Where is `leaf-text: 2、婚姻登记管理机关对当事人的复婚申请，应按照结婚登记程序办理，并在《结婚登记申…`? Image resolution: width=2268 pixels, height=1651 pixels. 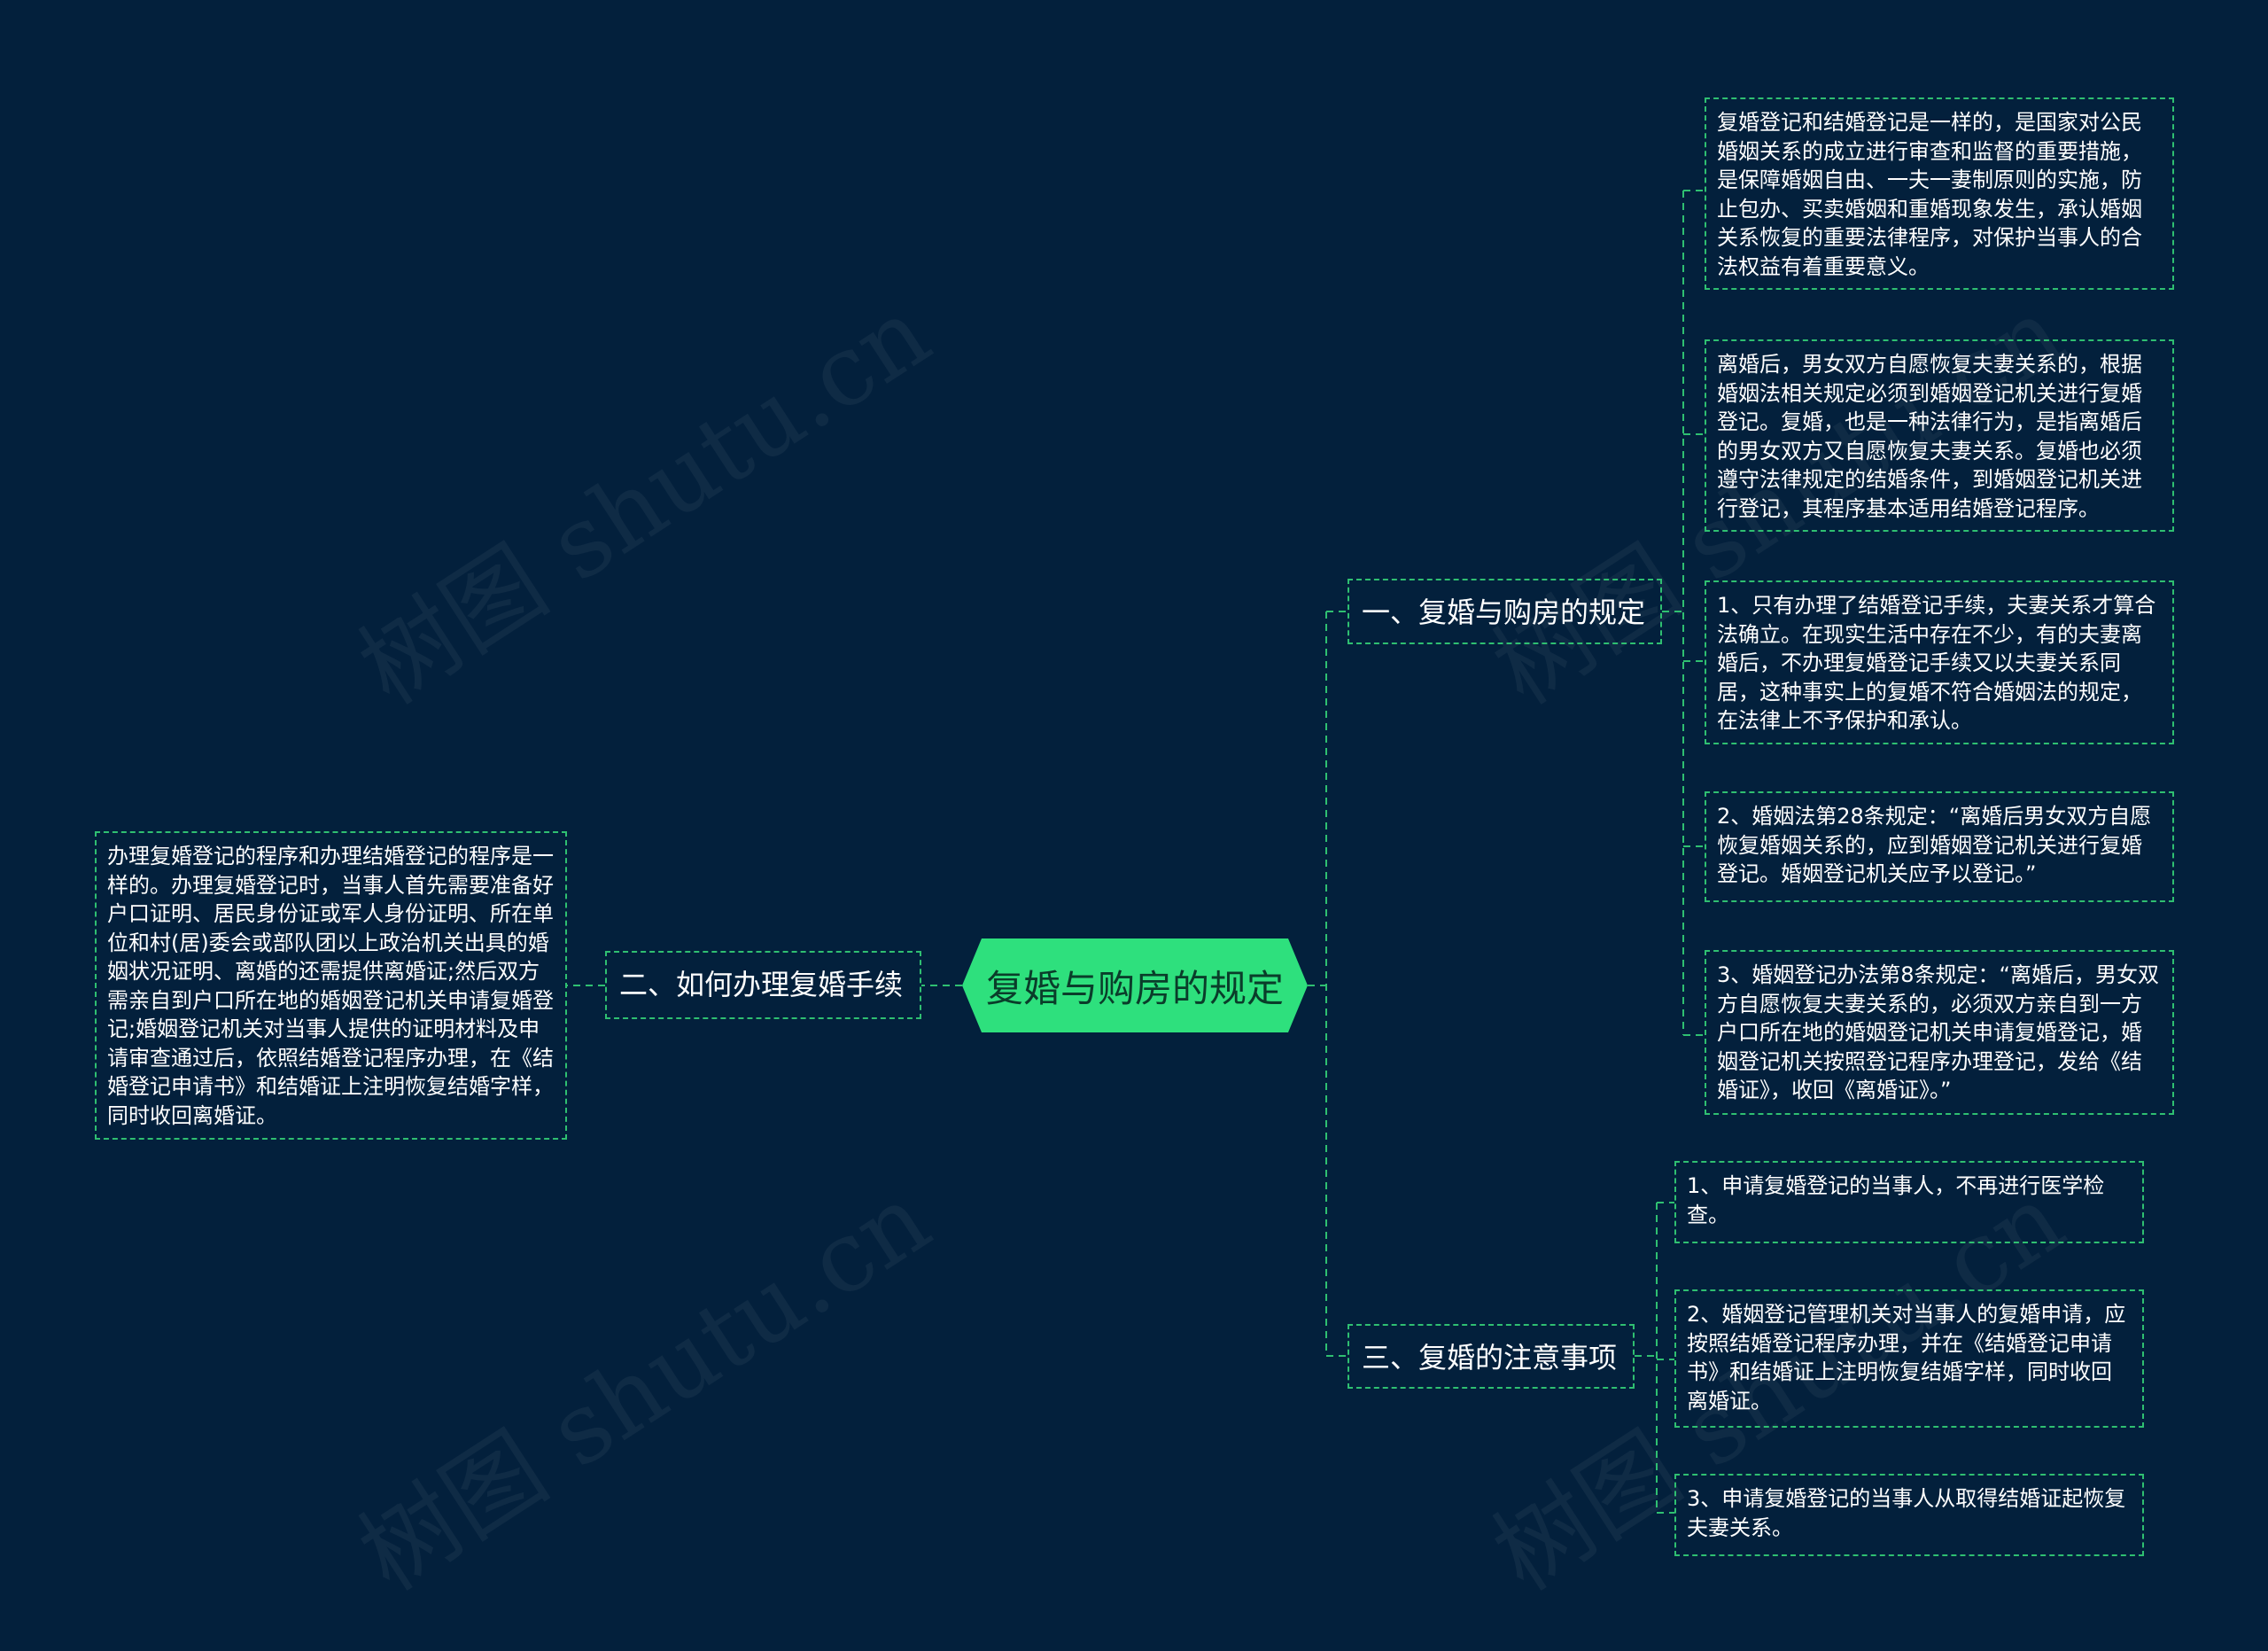 leaf-text: 2、婚姻登记管理机关对当事人的复婚申请，应按照结婚登记程序办理，并在《结婚登记申… is located at coordinates (1906, 1358).